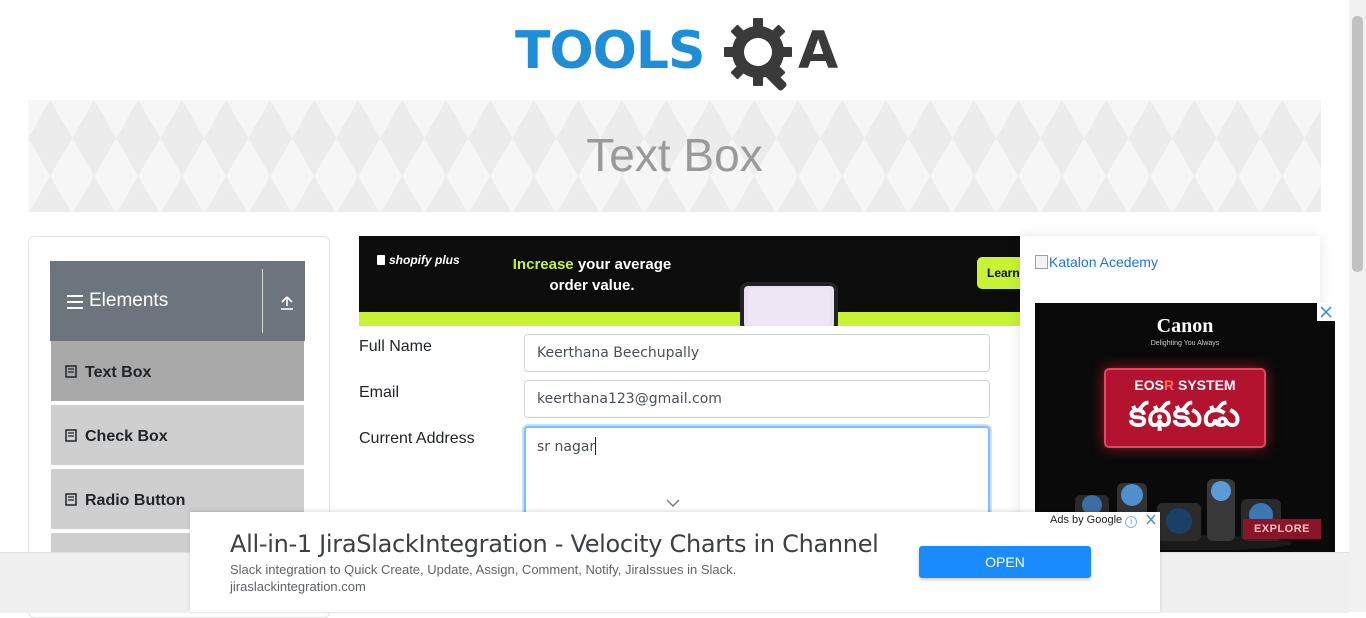 Image resolution: width=1366 pixels, height=618 pixels. What do you see at coordinates (757, 399) in the screenshot?
I see `email-input: keerthana123@gmail.com` at bounding box center [757, 399].